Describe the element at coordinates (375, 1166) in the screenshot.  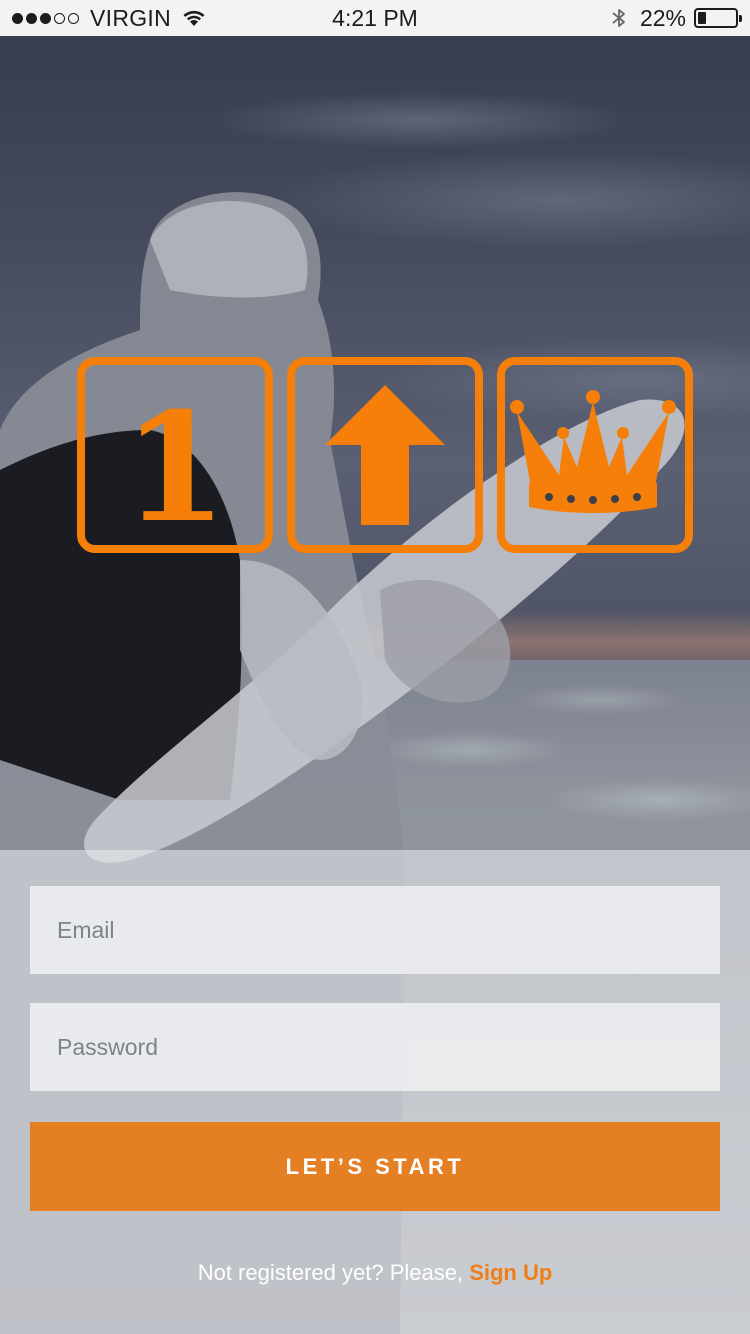
I see `lets-start-button: LET’S START` at that location.